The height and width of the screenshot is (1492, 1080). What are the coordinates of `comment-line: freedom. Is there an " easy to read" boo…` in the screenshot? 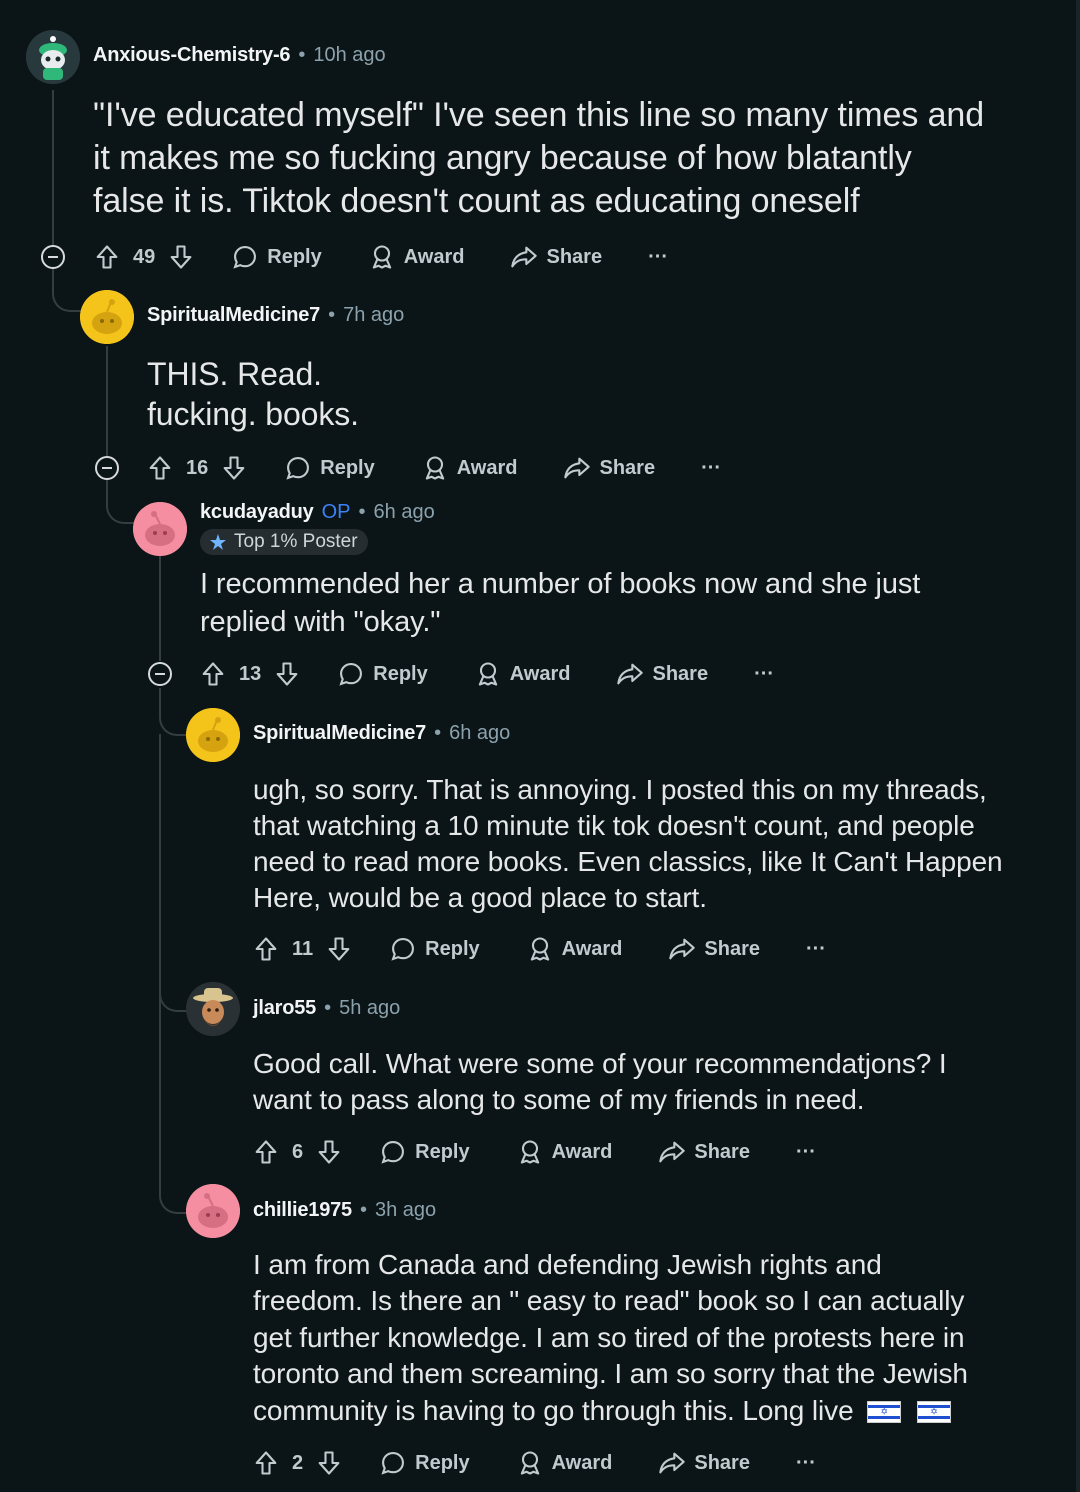 It's located at (609, 1301).